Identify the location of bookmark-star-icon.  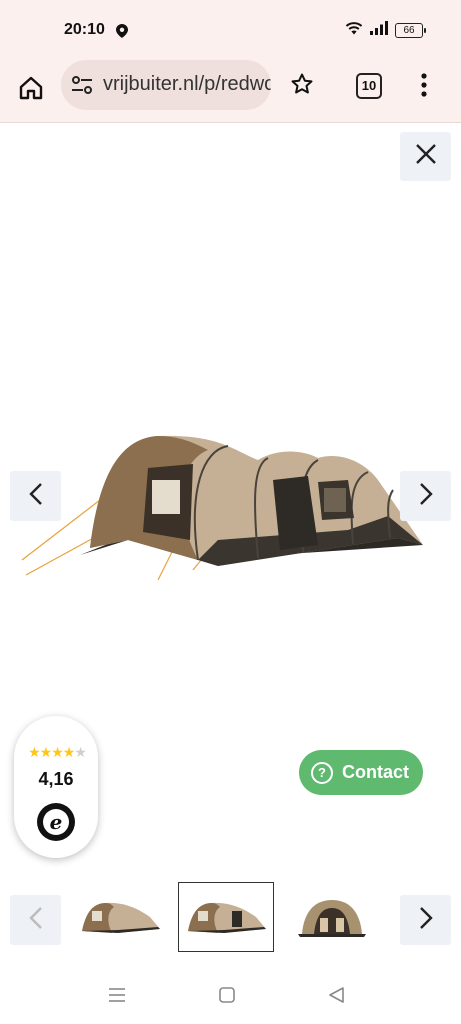
(302, 86).